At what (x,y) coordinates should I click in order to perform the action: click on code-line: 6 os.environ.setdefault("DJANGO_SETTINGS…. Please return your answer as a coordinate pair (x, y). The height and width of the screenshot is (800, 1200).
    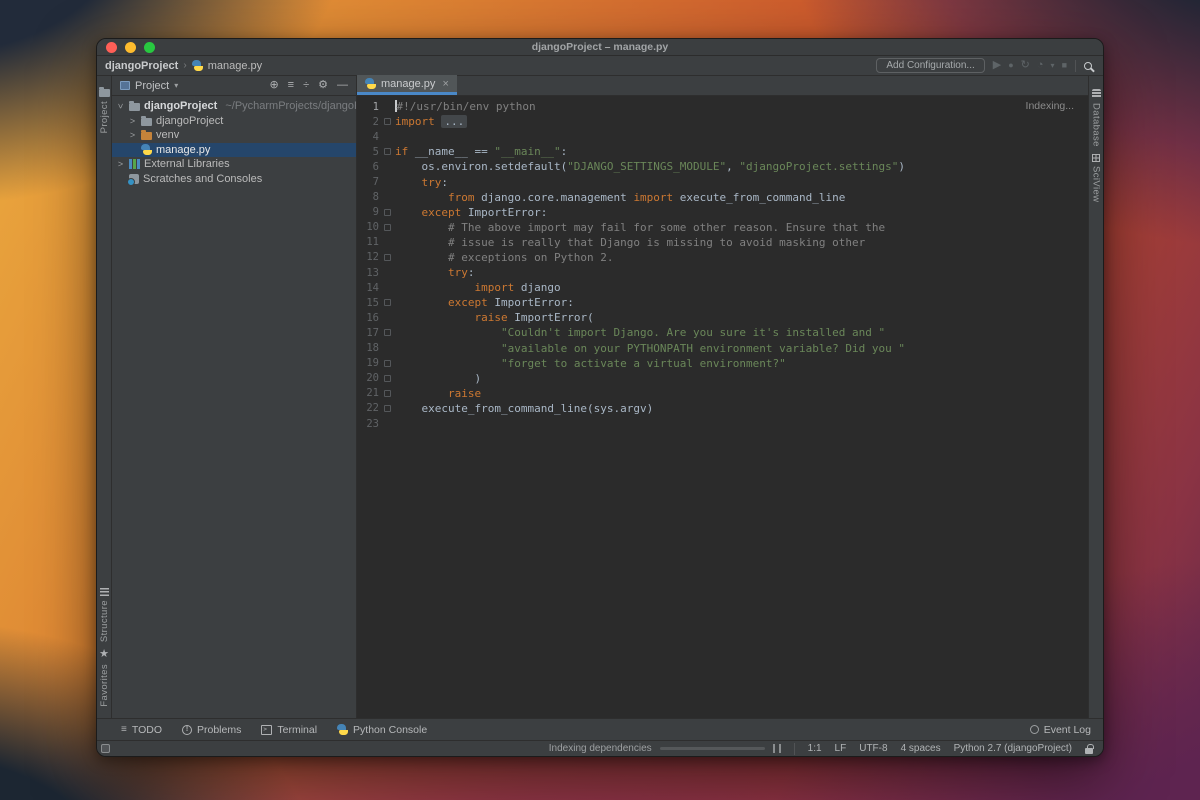
    Looking at the image, I should click on (722, 166).